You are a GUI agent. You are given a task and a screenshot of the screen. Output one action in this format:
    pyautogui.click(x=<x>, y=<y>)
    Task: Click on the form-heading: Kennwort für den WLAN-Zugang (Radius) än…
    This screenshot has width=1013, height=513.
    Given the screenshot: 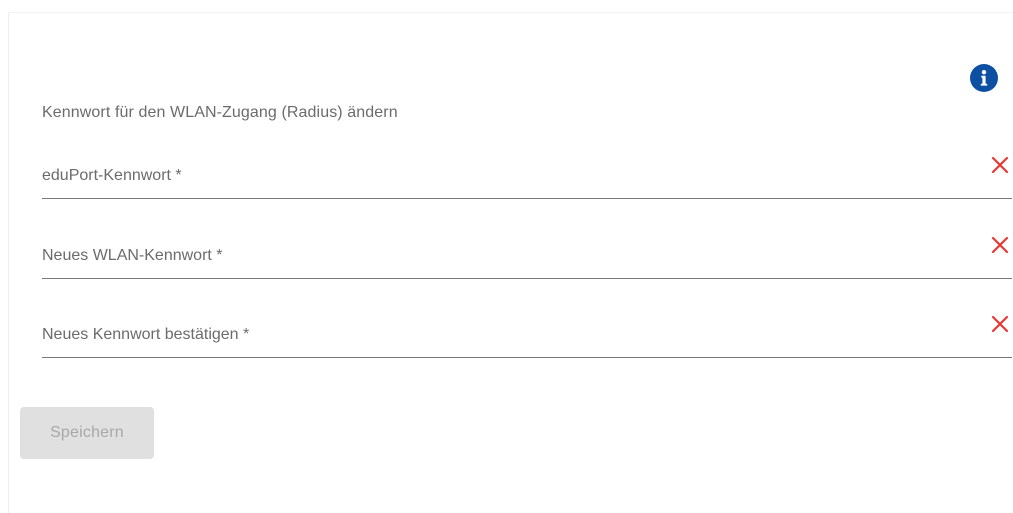 What is the action you would take?
    pyautogui.click(x=220, y=112)
    